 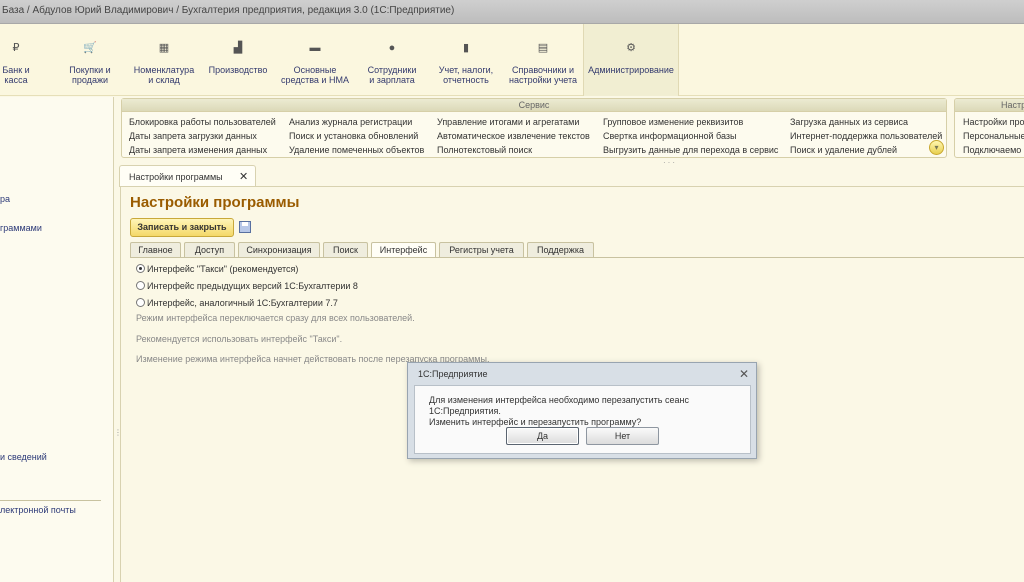 What do you see at coordinates (140, 268) in the screenshot?
I see `radio-checked` at bounding box center [140, 268].